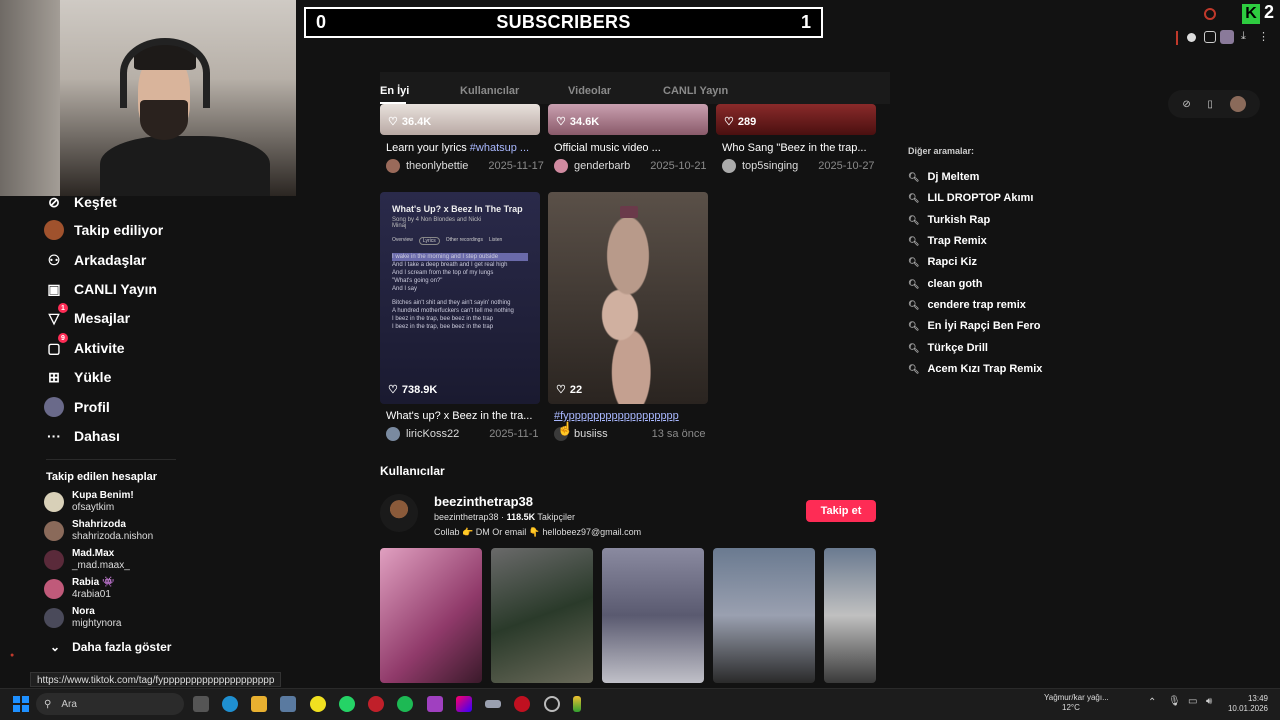  I want to click on other-search-item: 🔍︎ clean goth, so click(945, 284).